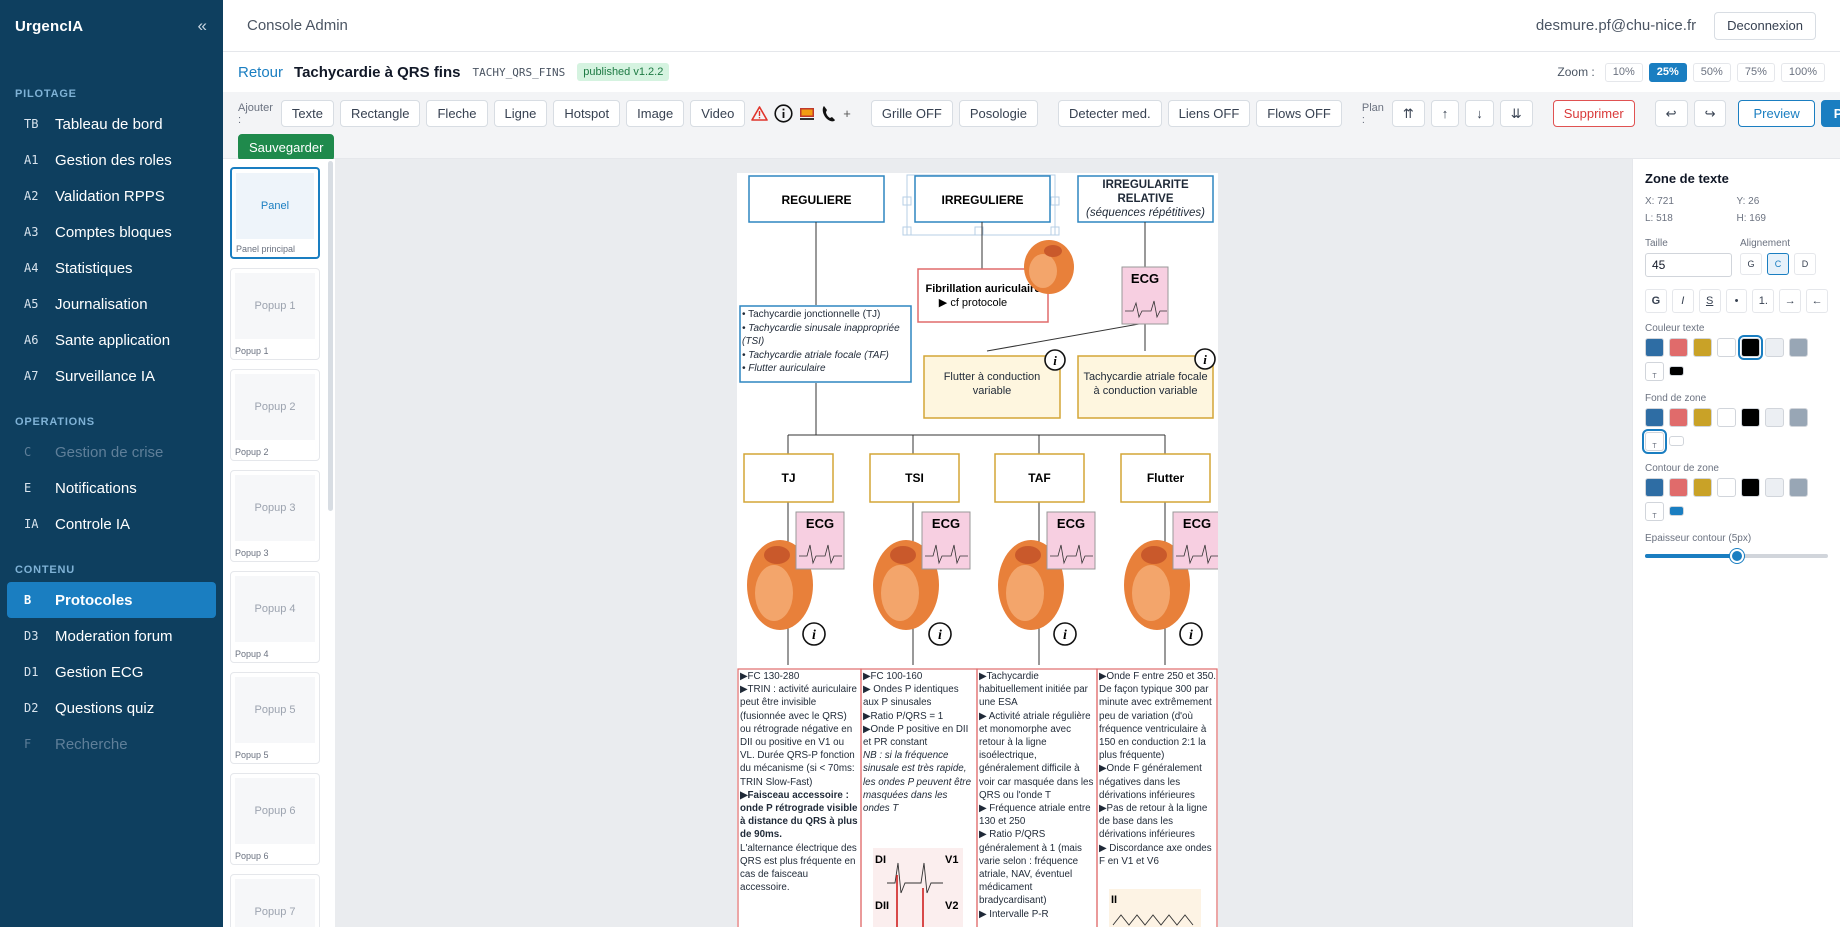 This screenshot has height=927, width=1840. I want to click on zoom-10-button: 10%, so click(1623, 72).